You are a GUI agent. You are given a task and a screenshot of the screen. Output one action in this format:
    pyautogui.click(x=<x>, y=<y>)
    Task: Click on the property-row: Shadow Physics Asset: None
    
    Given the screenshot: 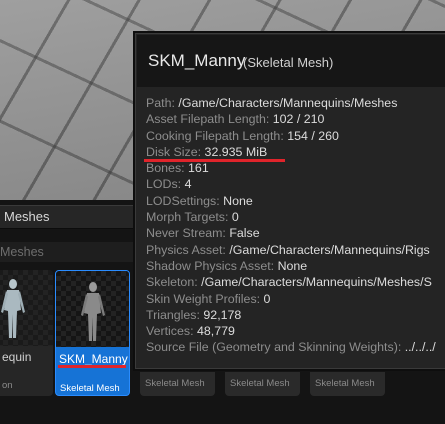 What is the action you would take?
    pyautogui.click(x=227, y=265)
    